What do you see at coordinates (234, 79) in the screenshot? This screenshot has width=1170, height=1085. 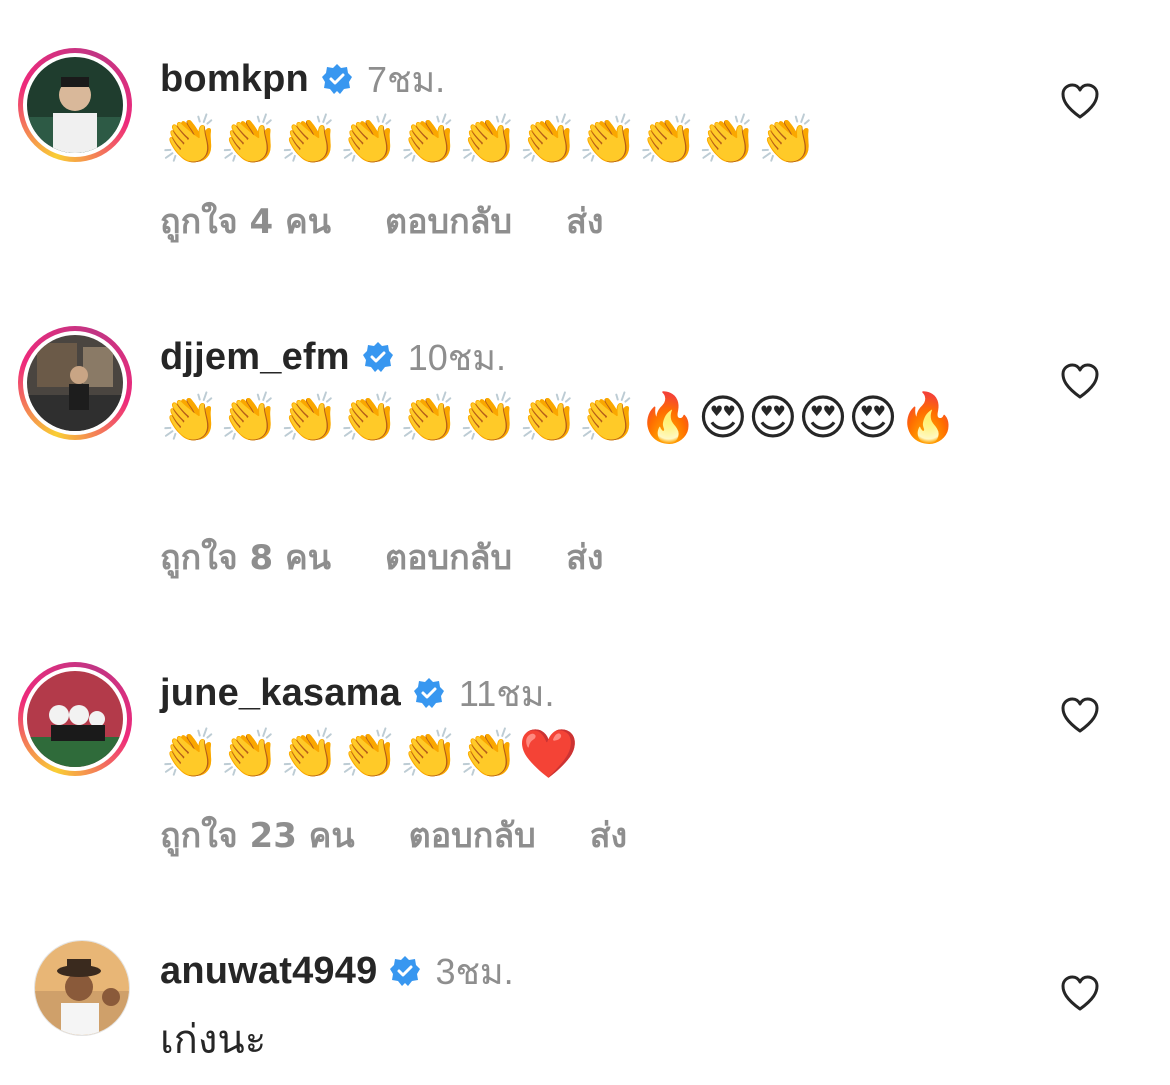 I see `username: bomkpn` at bounding box center [234, 79].